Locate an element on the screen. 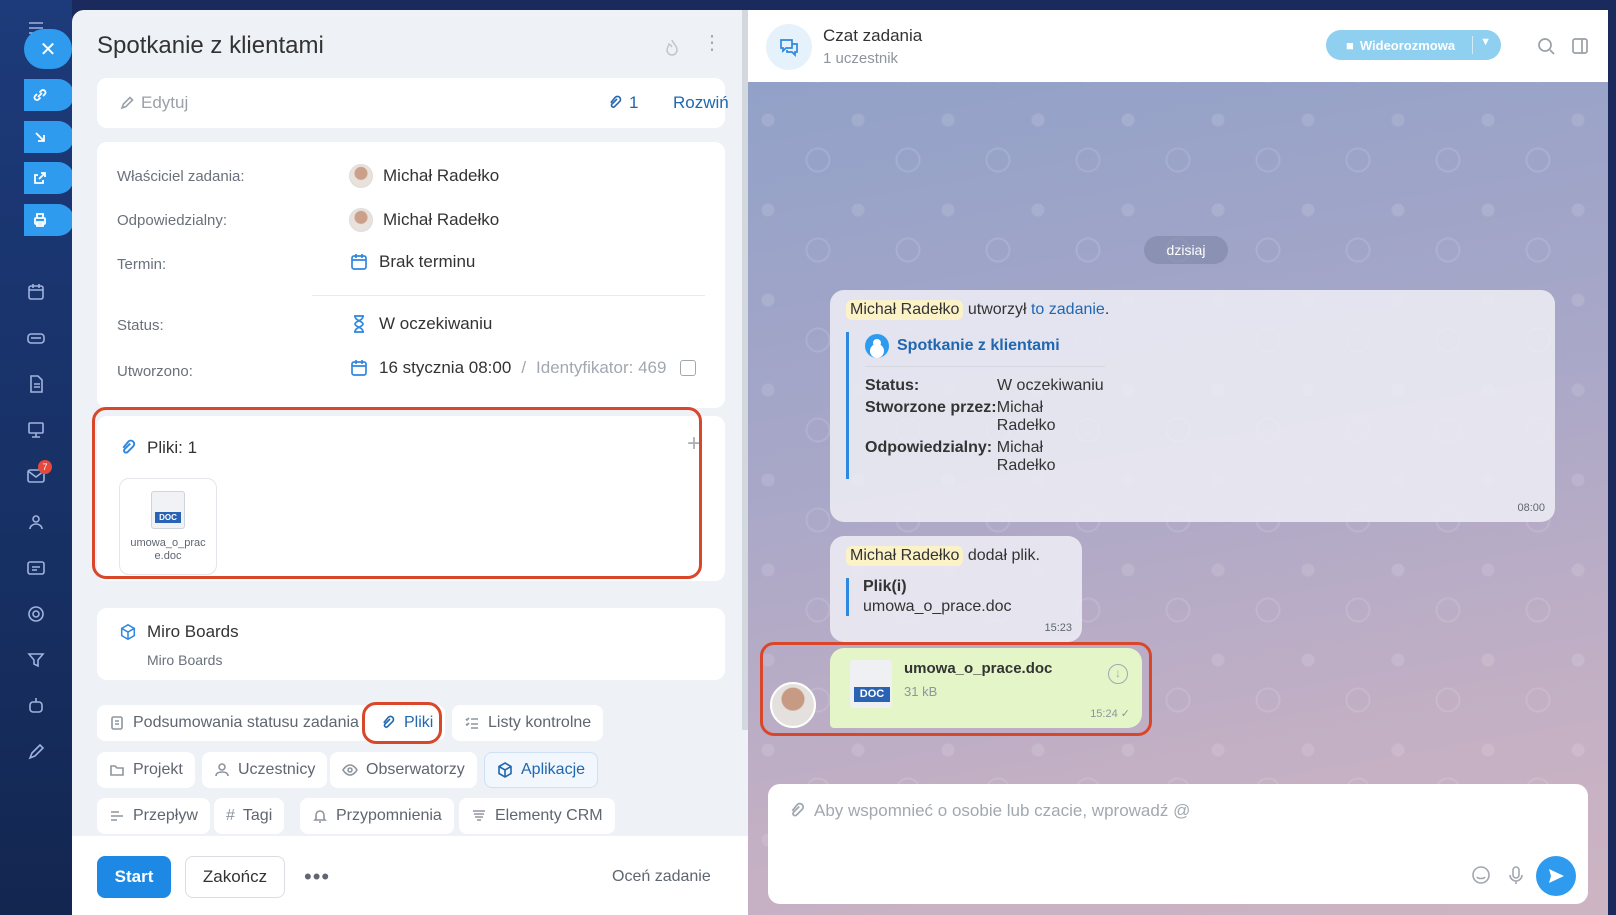 The width and height of the screenshot is (1616, 915). chip-label: Podsumowania statusu zadania is located at coordinates (246, 722).